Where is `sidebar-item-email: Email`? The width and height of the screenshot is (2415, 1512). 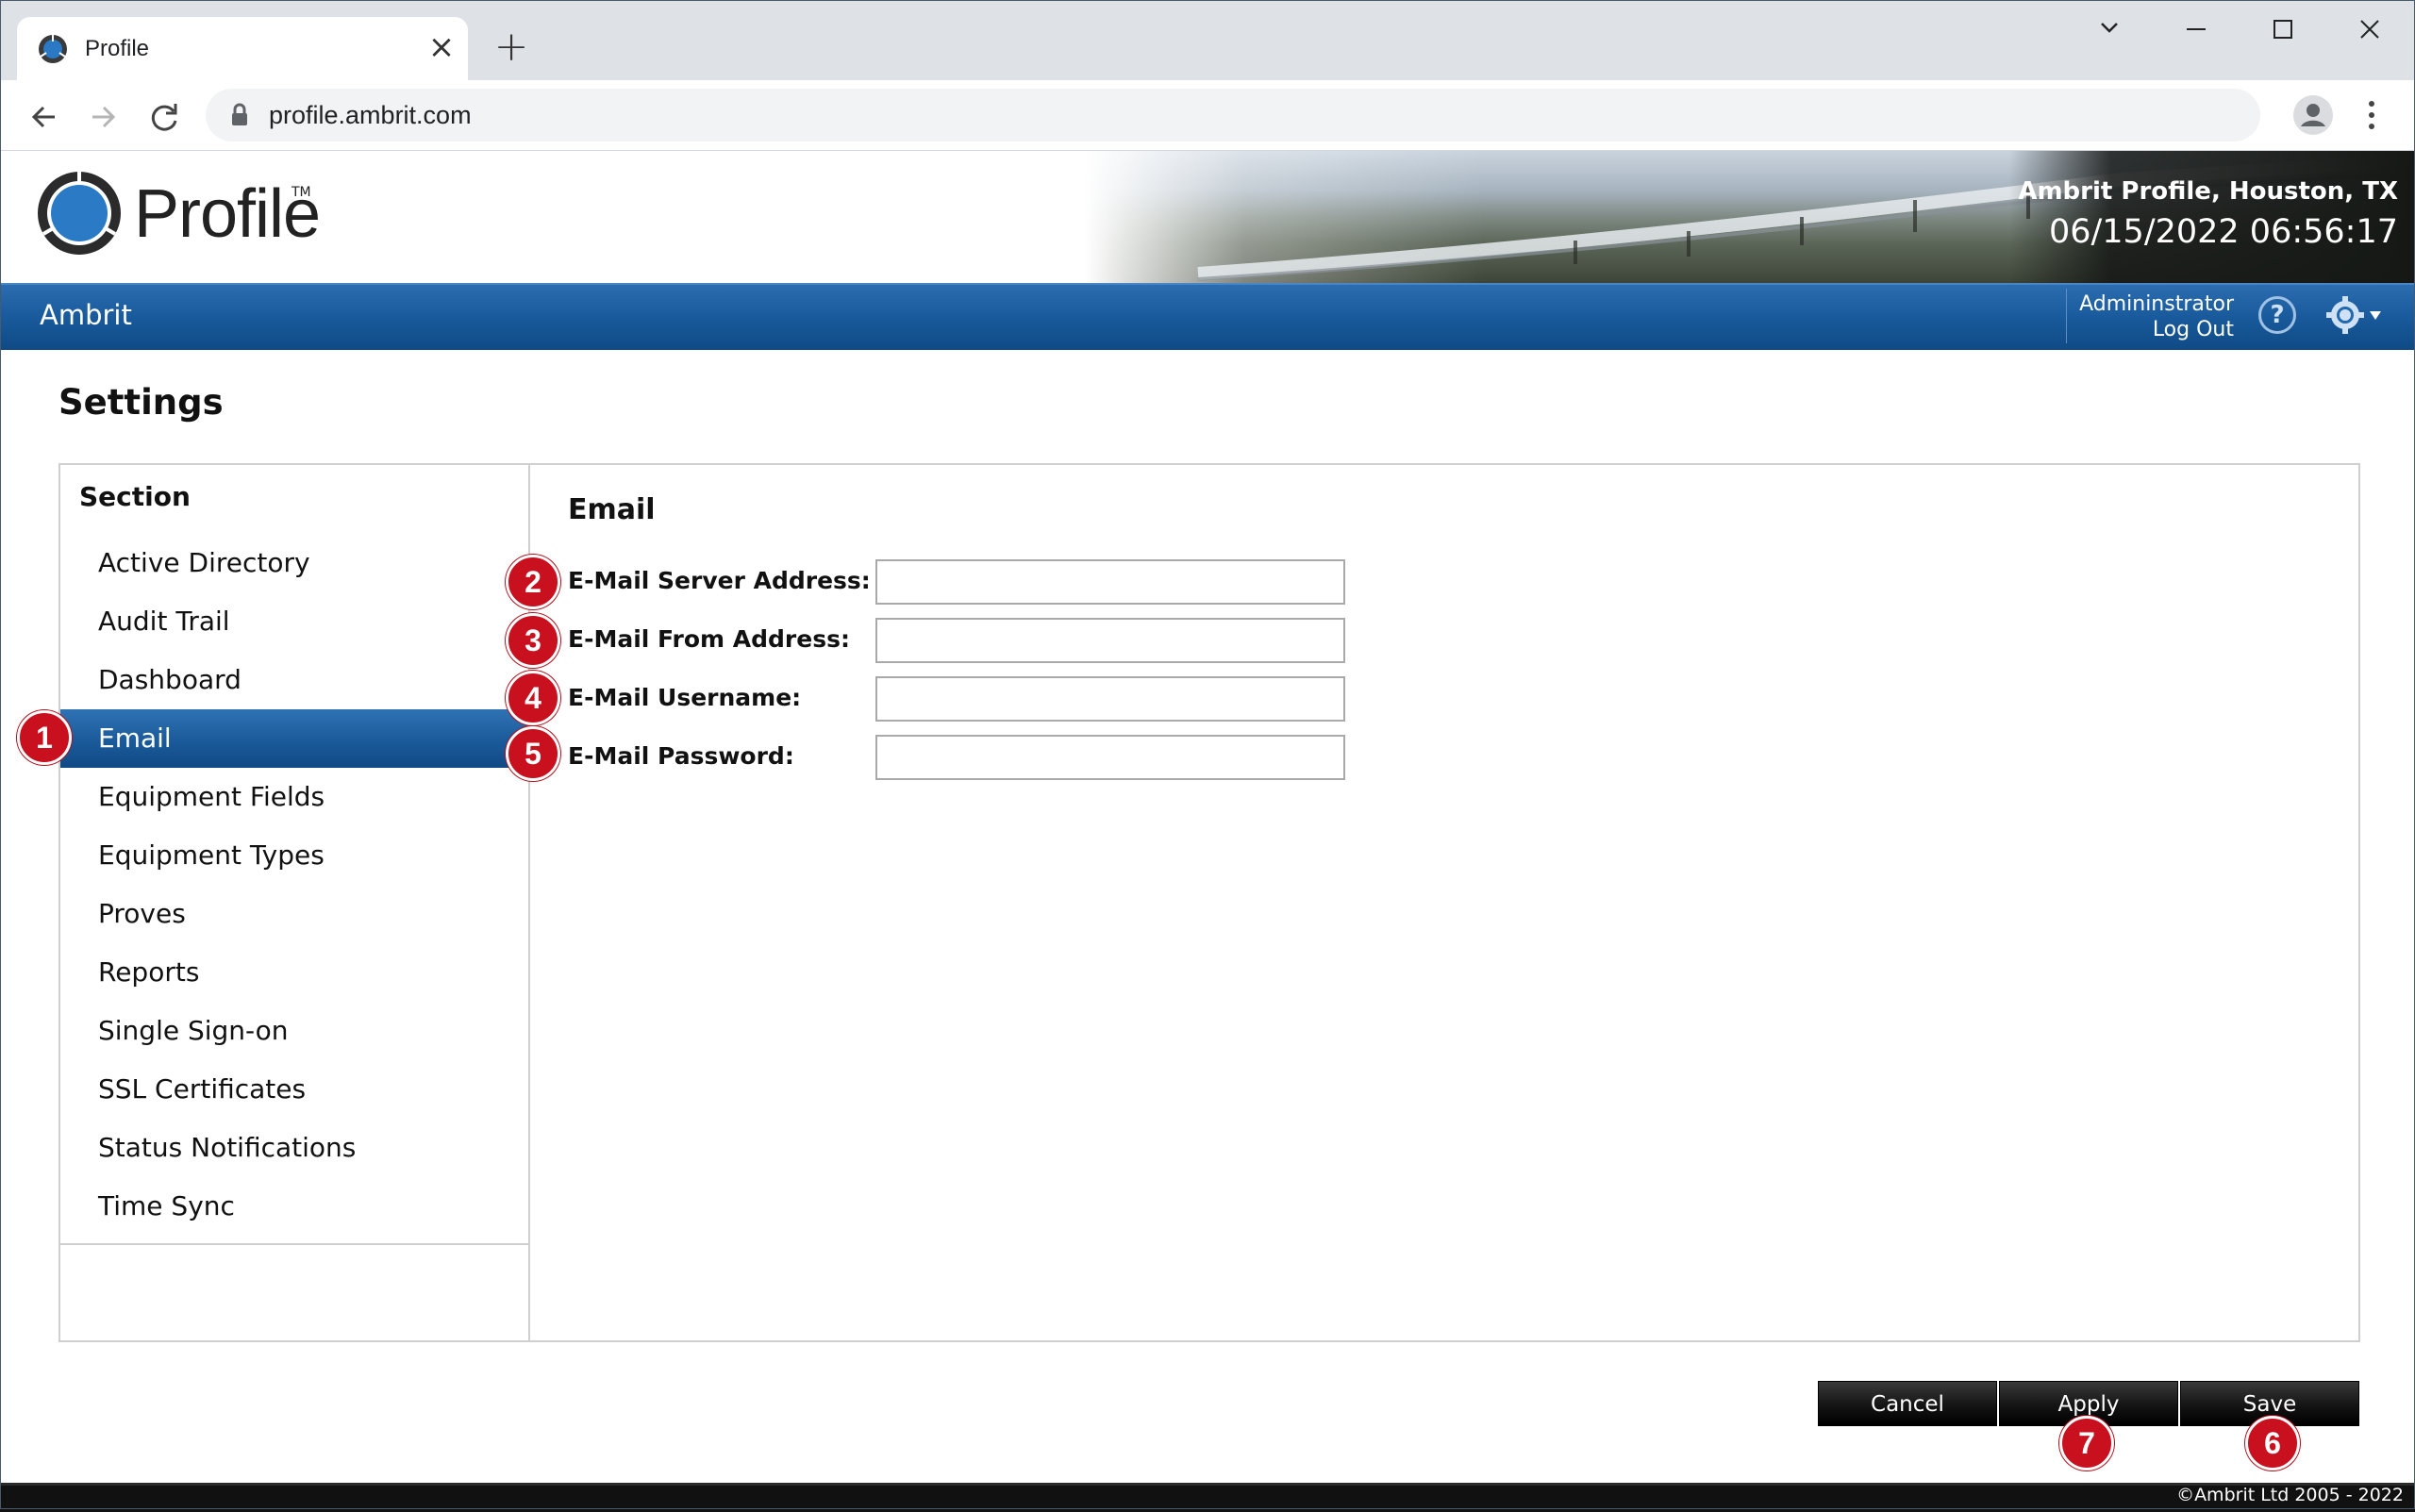
sidebar-item-email: Email is located at coordinates (294, 738).